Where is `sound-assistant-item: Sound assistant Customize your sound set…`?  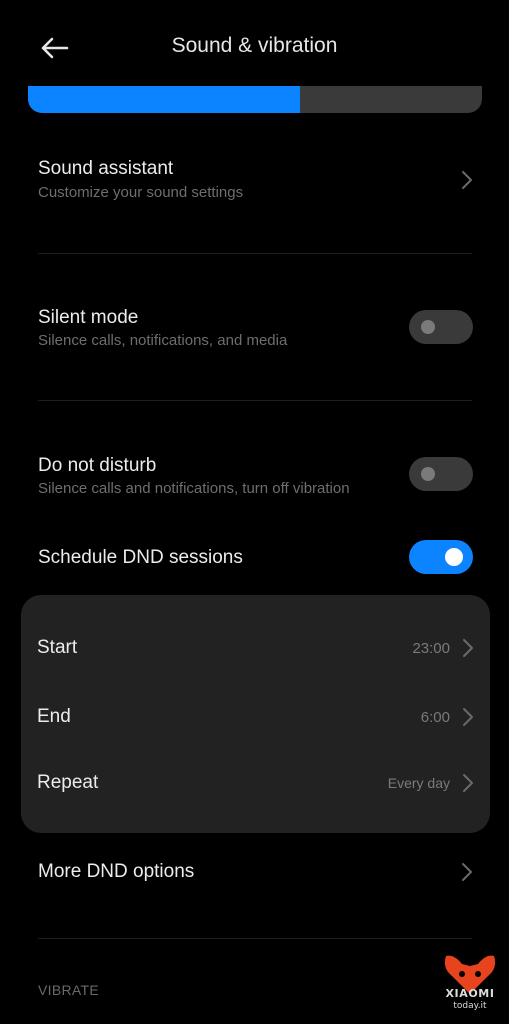 sound-assistant-item: Sound assistant Customize your sound set… is located at coordinates (254, 190).